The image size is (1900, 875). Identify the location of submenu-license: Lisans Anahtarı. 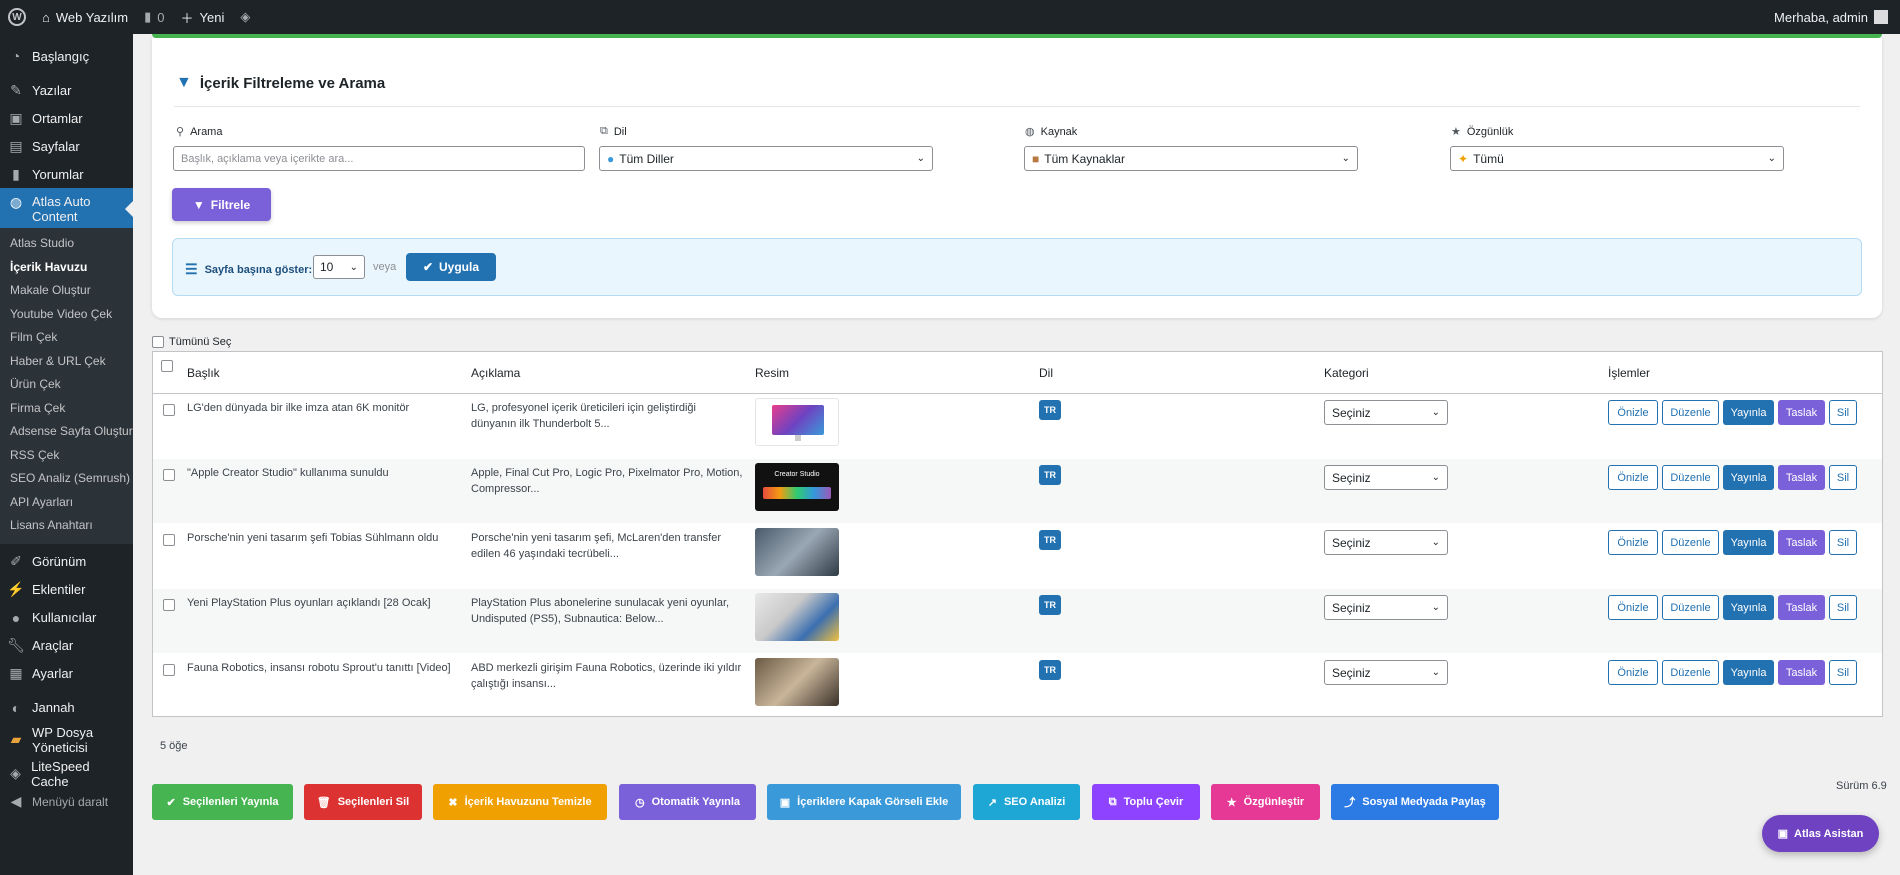
(66, 526).